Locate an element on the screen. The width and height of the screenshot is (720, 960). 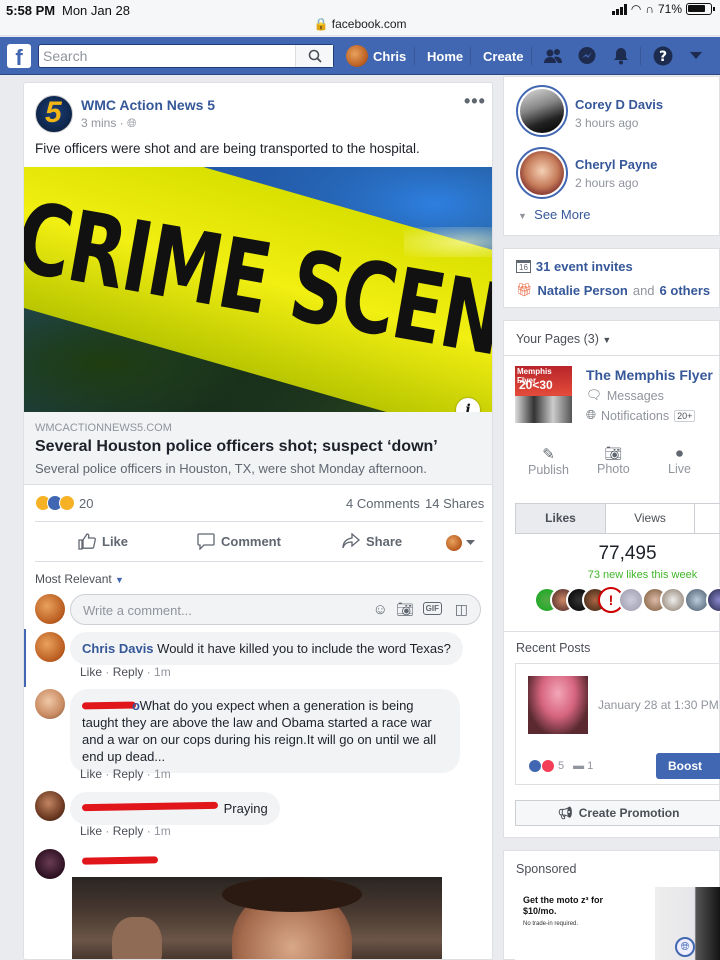
tab-likes: Likes is located at coordinates (560, 518).